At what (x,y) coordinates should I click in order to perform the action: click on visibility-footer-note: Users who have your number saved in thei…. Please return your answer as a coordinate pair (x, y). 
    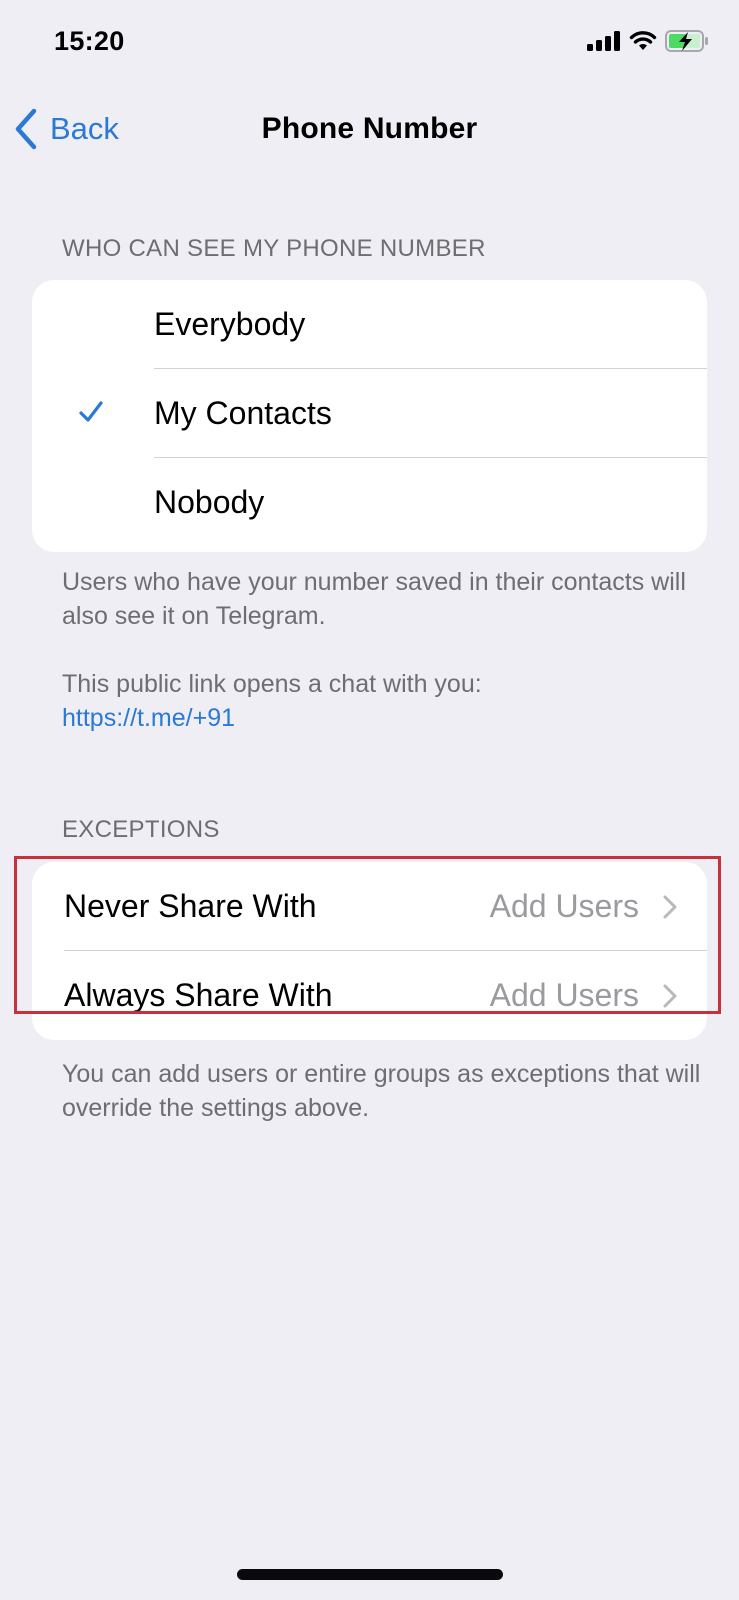
    Looking at the image, I should click on (374, 599).